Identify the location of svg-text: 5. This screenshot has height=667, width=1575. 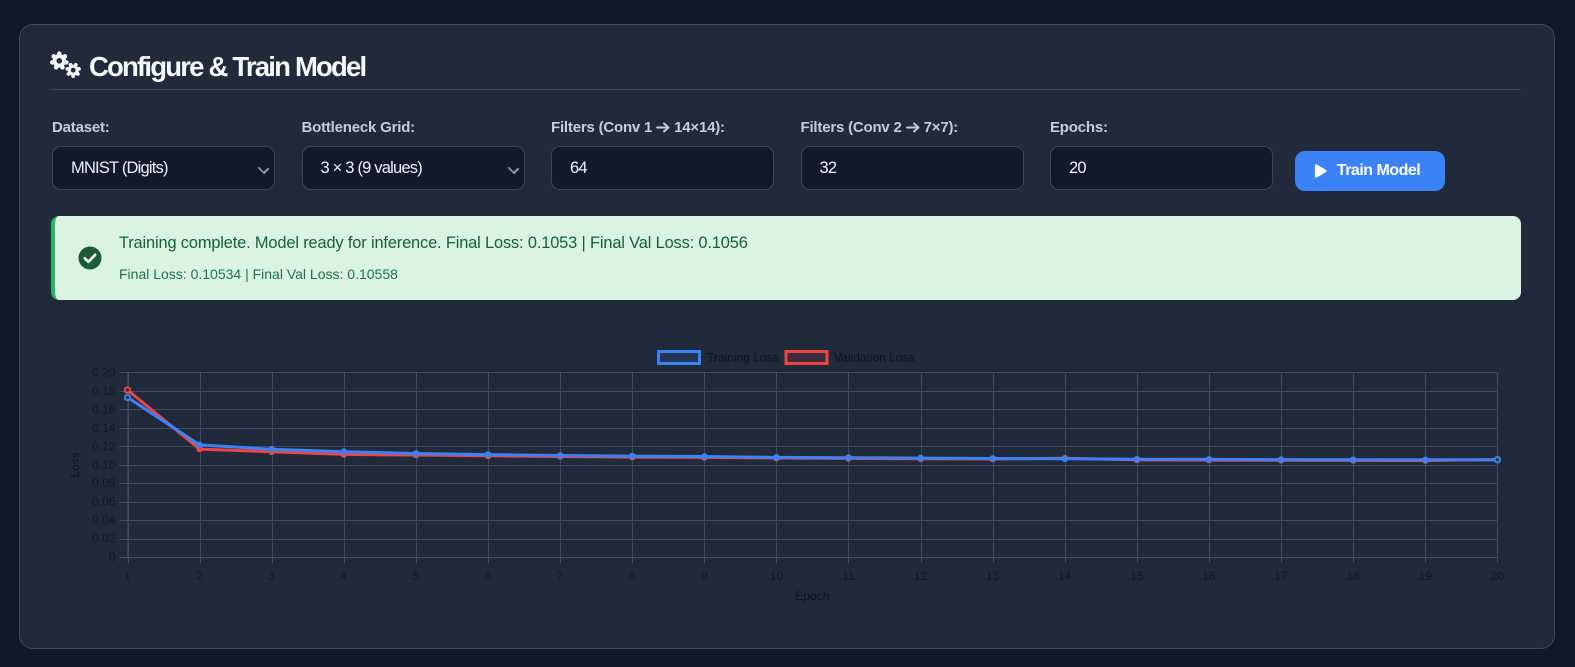
(416, 576).